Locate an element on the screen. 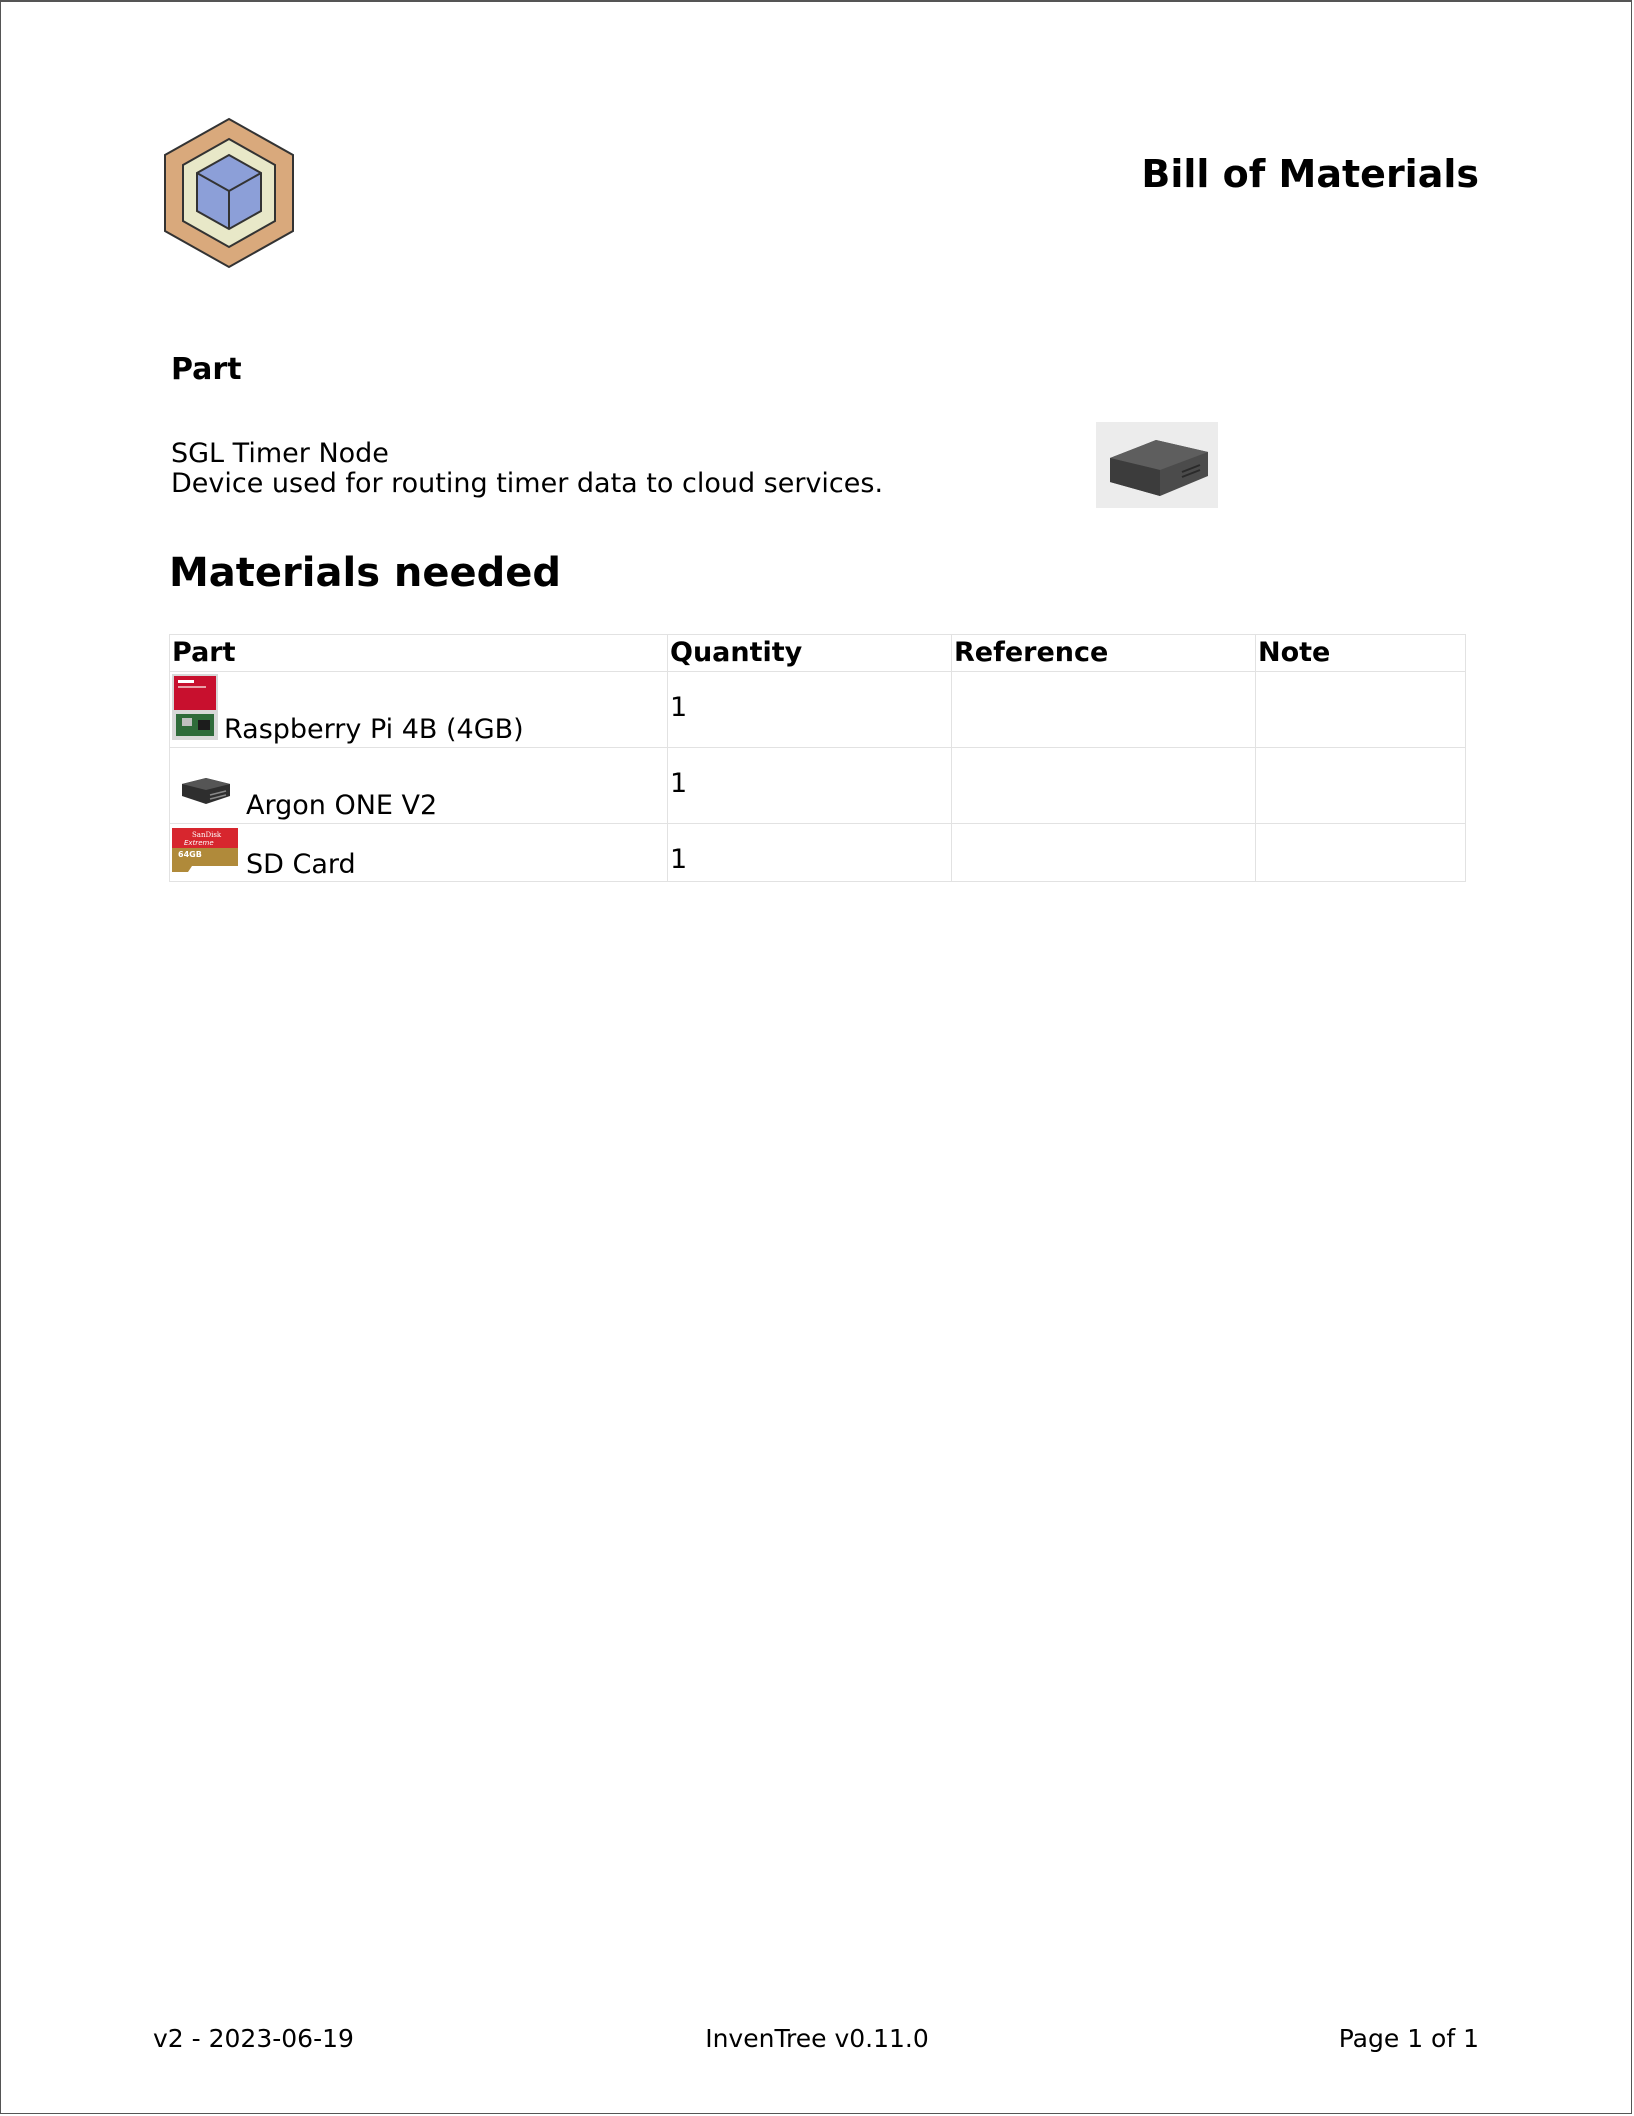 This screenshot has height=2116, width=1634. table-row: Raspberry Pi 4B (4GB) 1 is located at coordinates (817, 709).